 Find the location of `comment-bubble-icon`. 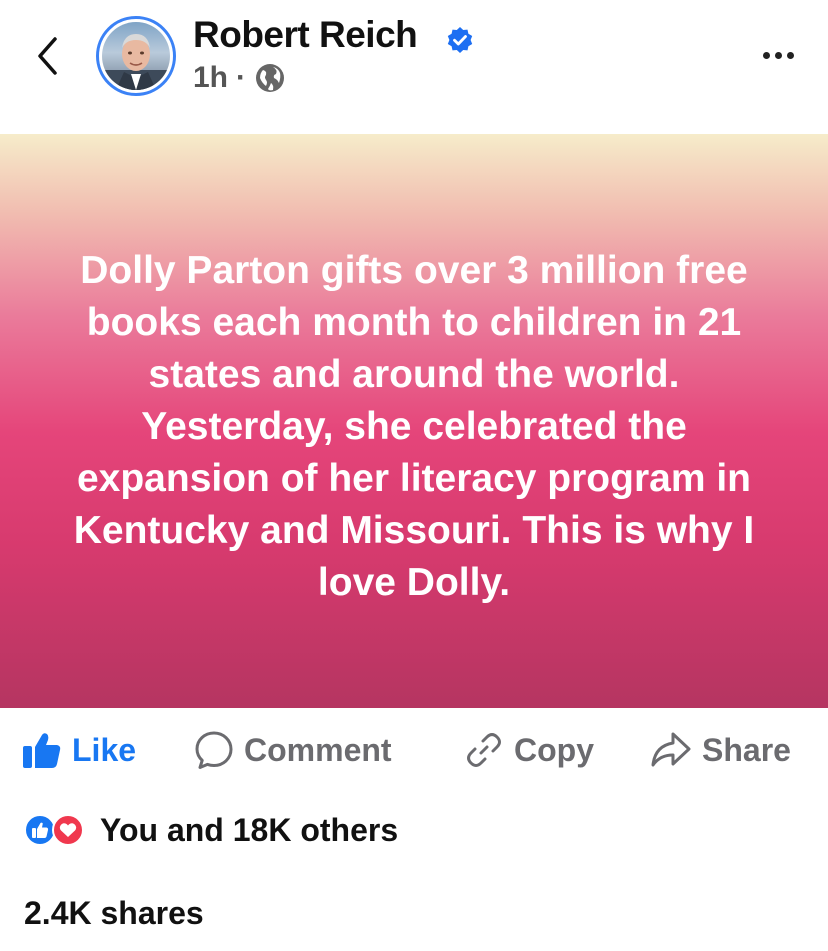

comment-bubble-icon is located at coordinates (214, 750).